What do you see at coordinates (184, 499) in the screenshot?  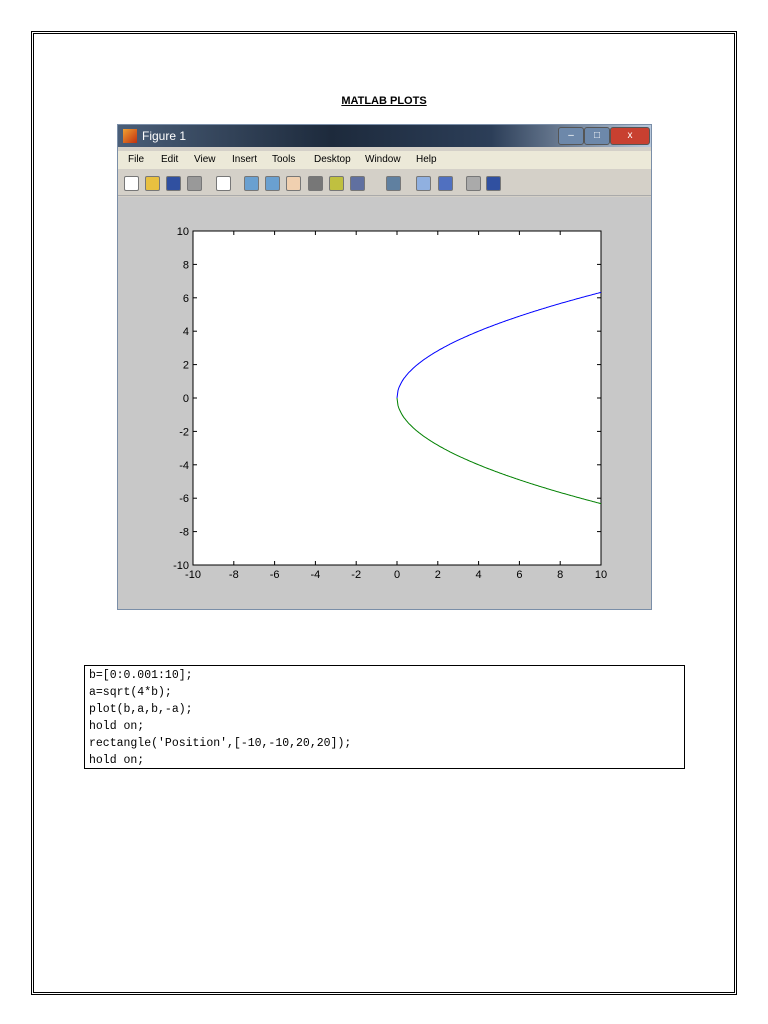 I see `y-tick-label: -6` at bounding box center [184, 499].